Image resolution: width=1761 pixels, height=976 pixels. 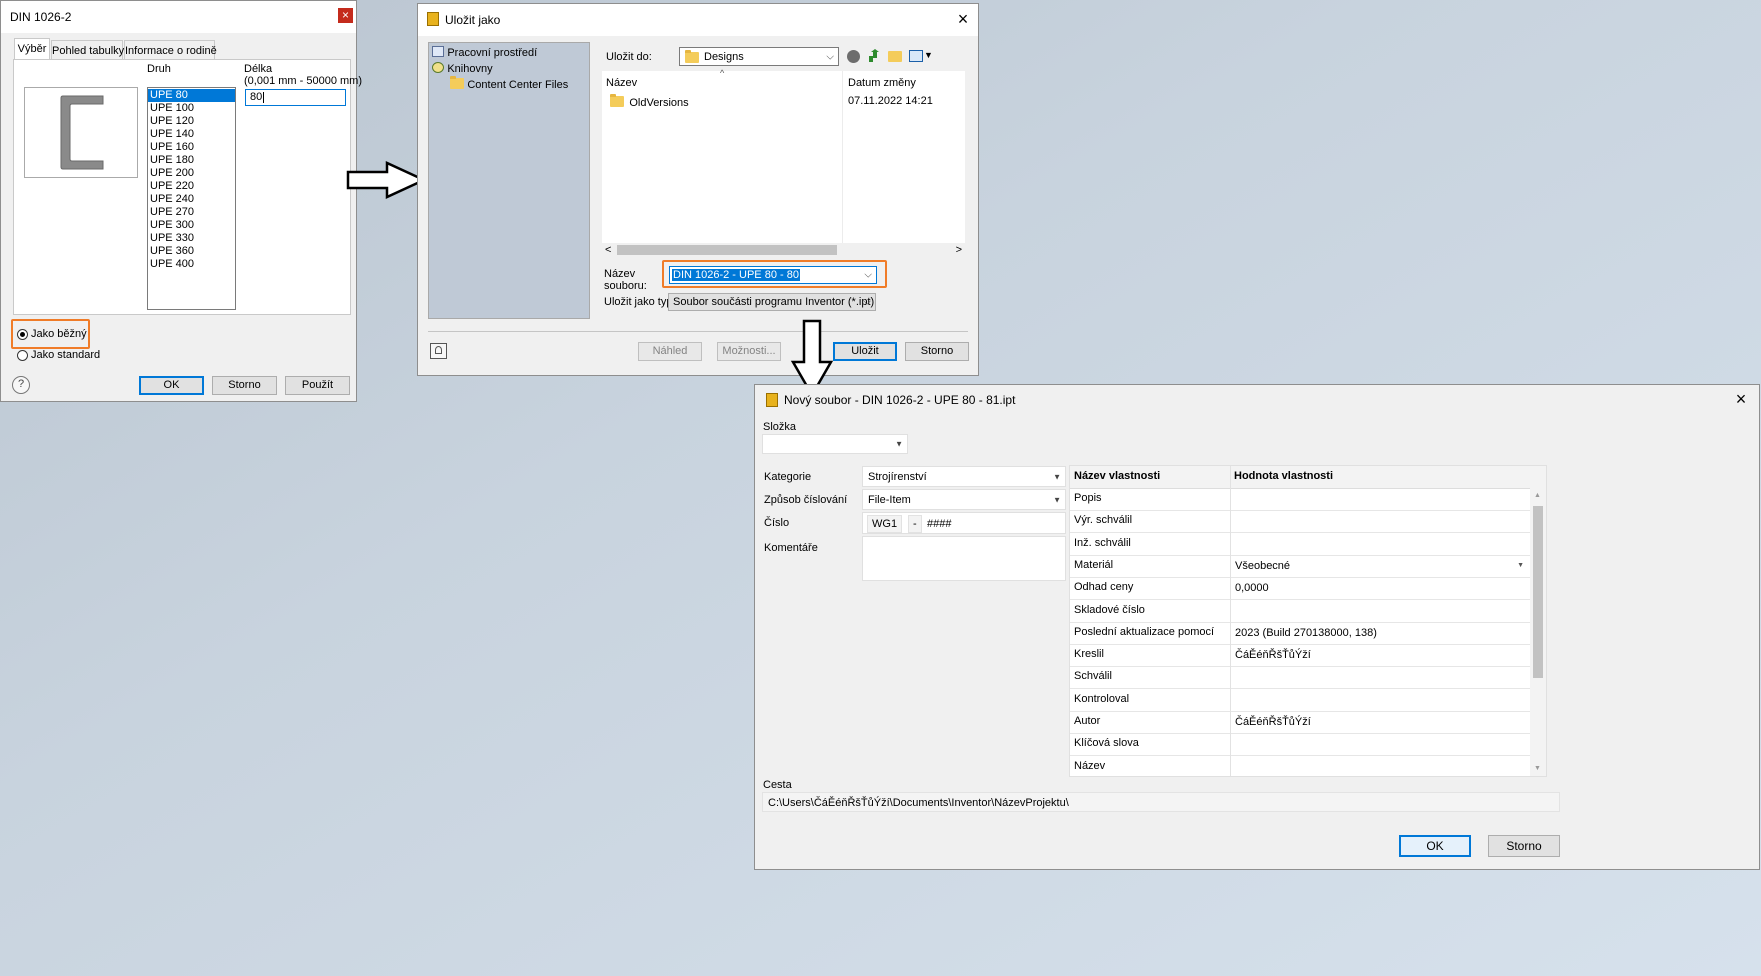 What do you see at coordinates (640, 302) in the screenshot?
I see `ulozit-jako-typ-label: Uložit jako typ:` at bounding box center [640, 302].